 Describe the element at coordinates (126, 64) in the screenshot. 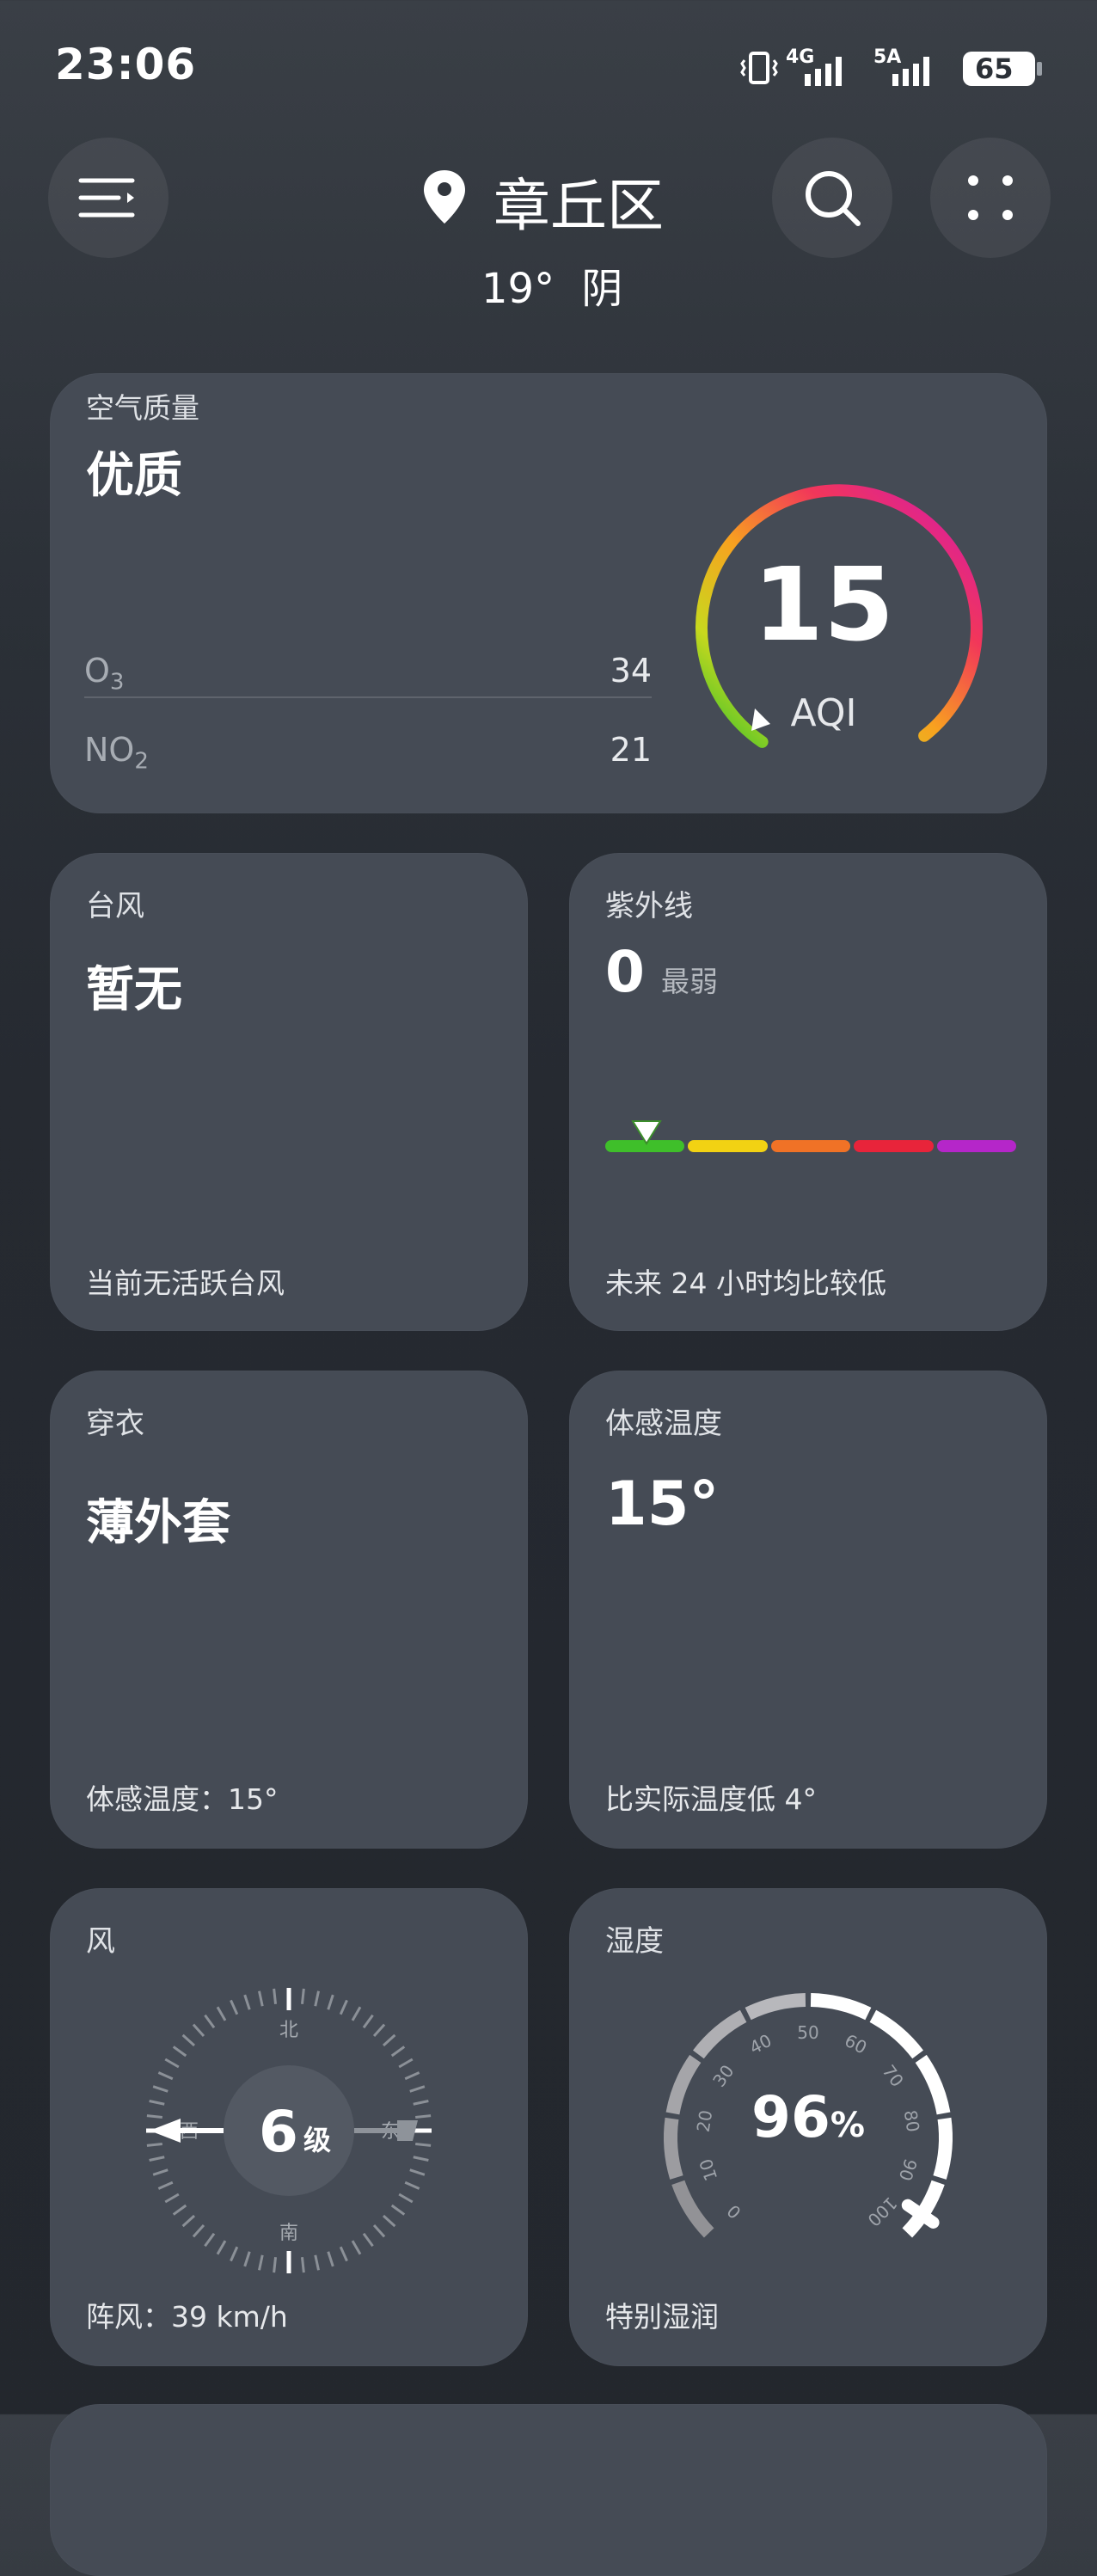

I see `status-time: 23:06` at that location.